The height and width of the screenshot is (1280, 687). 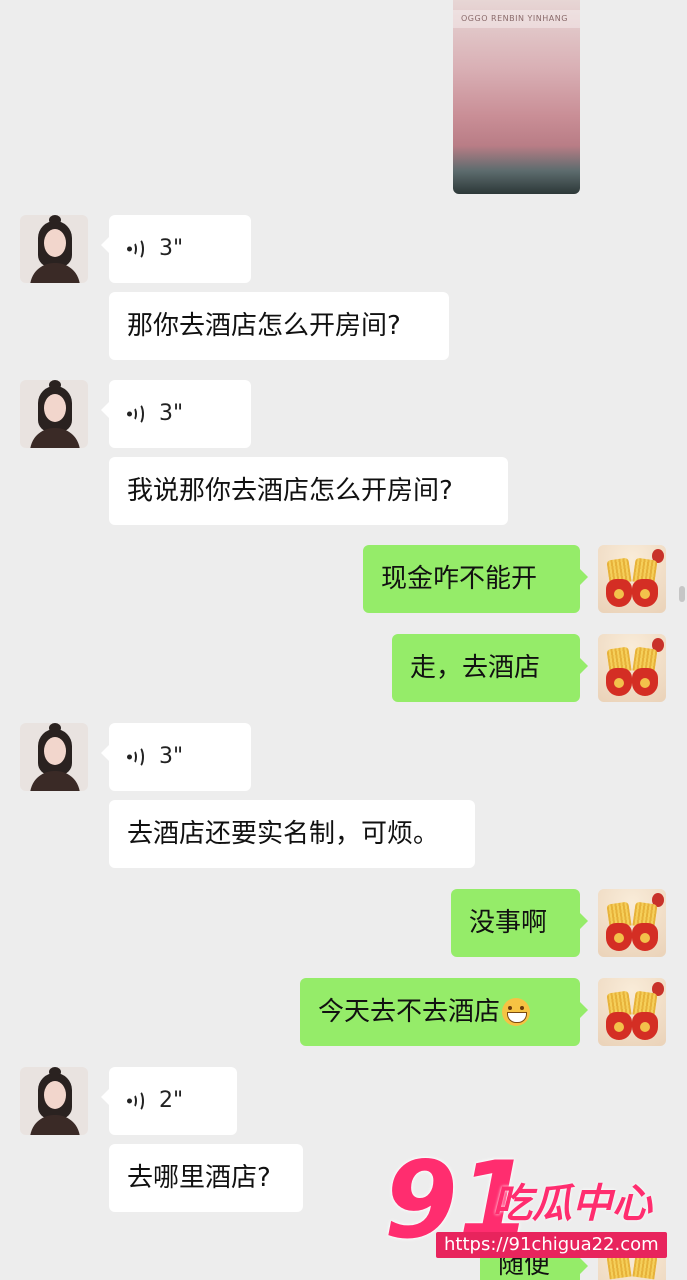 I want to click on watermark-url: https://91chigua22.com, so click(x=551, y=1245).